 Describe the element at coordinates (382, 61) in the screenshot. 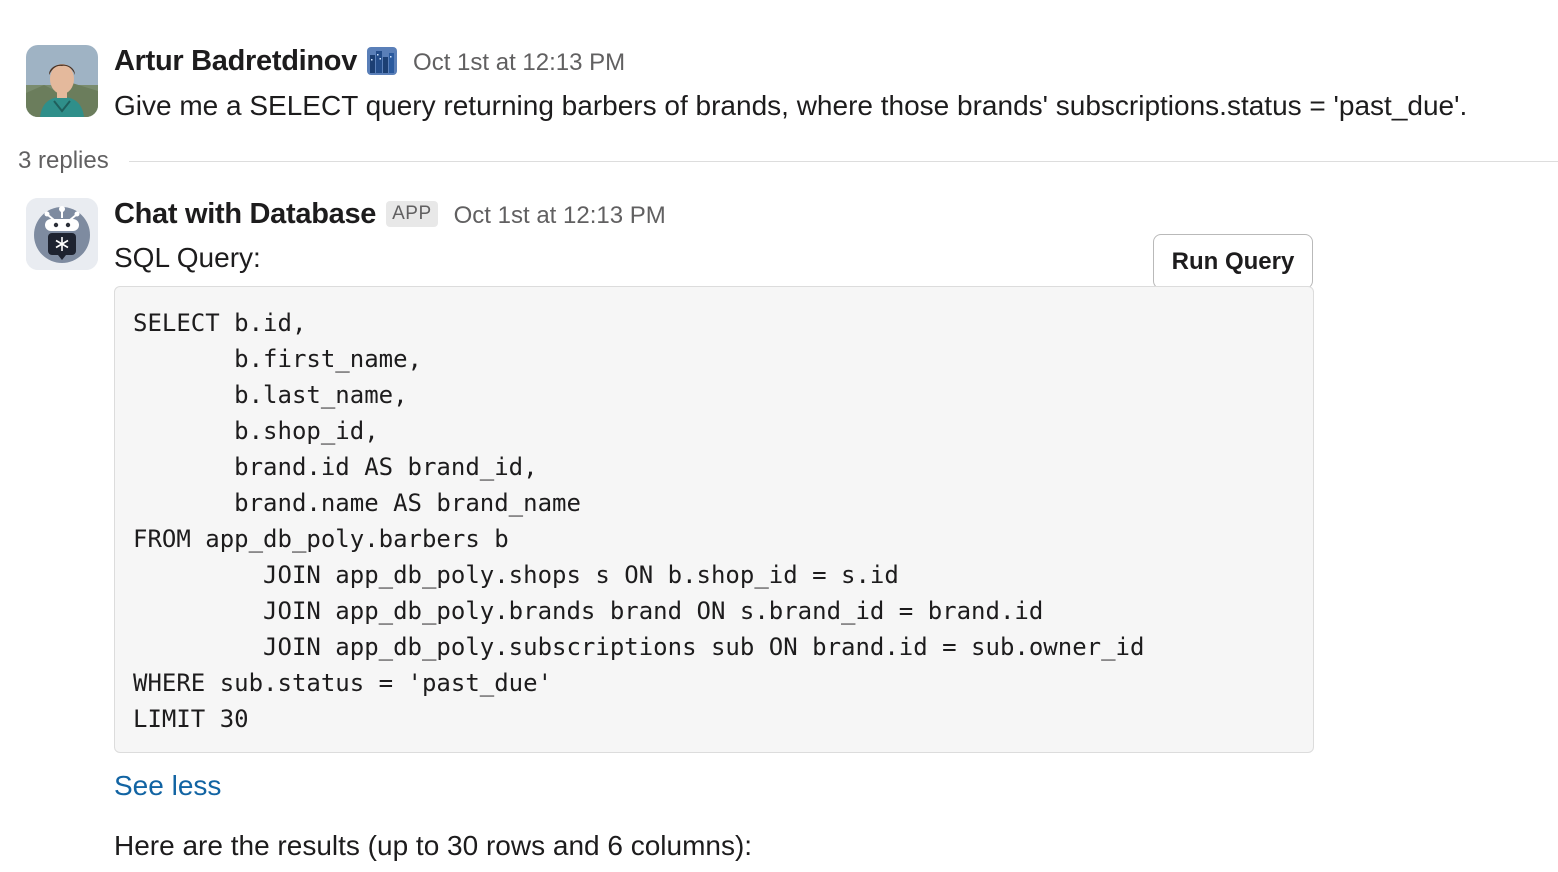

I see `city-skyline-icon` at that location.